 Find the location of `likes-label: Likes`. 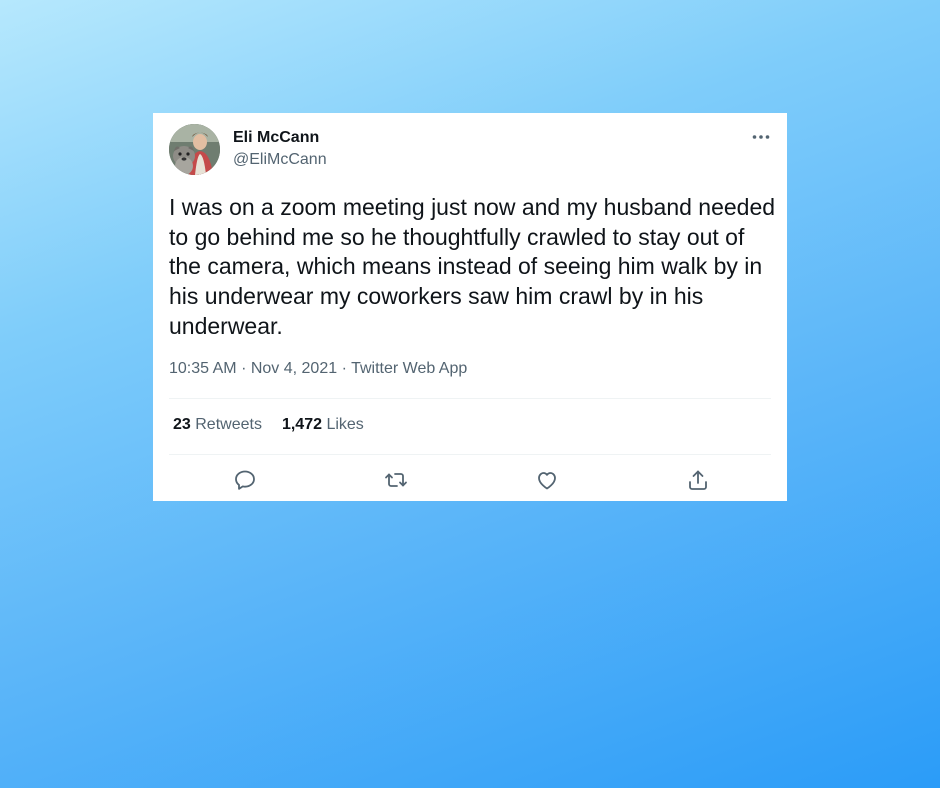

likes-label: Likes is located at coordinates (345, 424).